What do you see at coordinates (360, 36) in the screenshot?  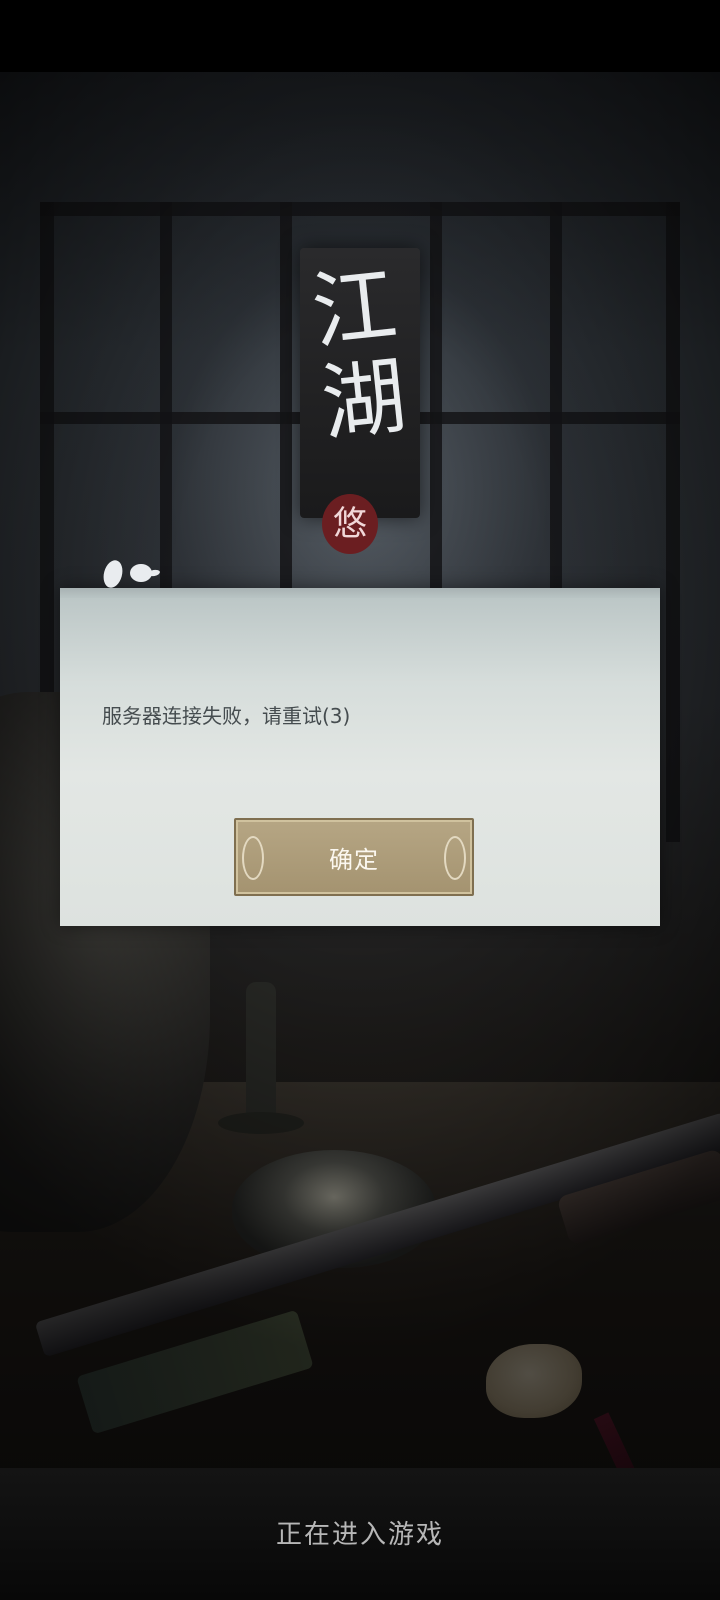 I see `status-bar` at bounding box center [360, 36].